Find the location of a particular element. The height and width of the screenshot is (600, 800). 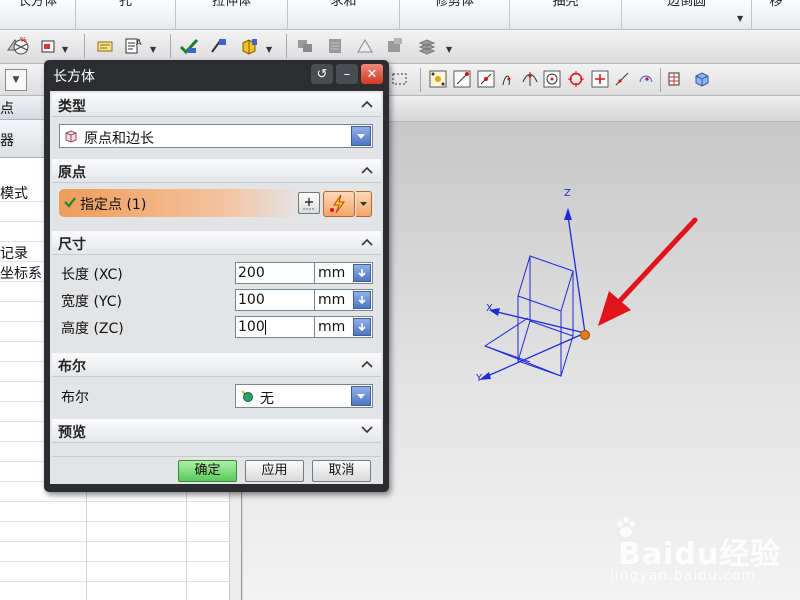

specify-point-label: 指定点 (1) is located at coordinates (113, 205).